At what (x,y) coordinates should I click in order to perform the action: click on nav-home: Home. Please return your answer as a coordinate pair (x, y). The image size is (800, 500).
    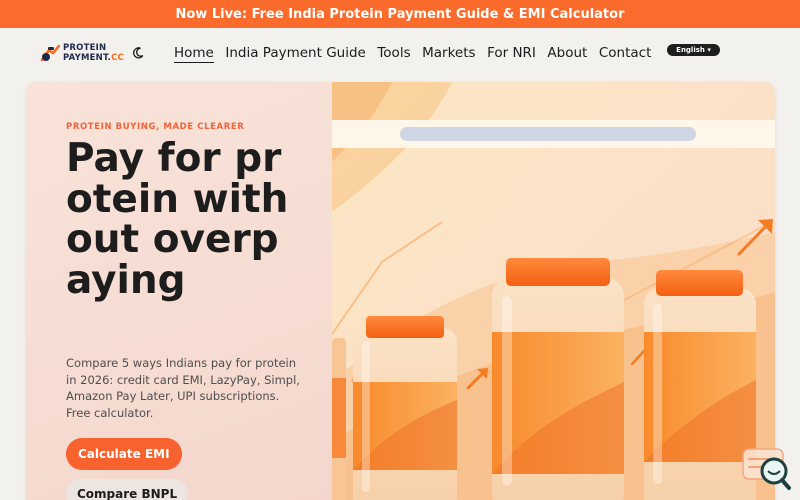
    Looking at the image, I should click on (194, 54).